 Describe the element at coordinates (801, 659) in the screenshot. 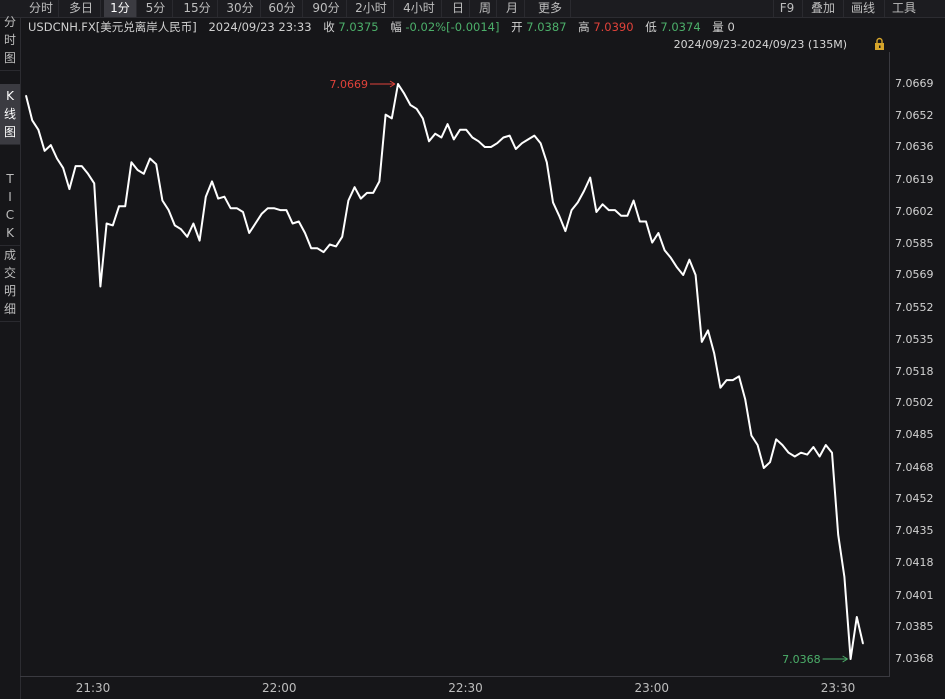

I see `min-price-label: 7.0368` at that location.